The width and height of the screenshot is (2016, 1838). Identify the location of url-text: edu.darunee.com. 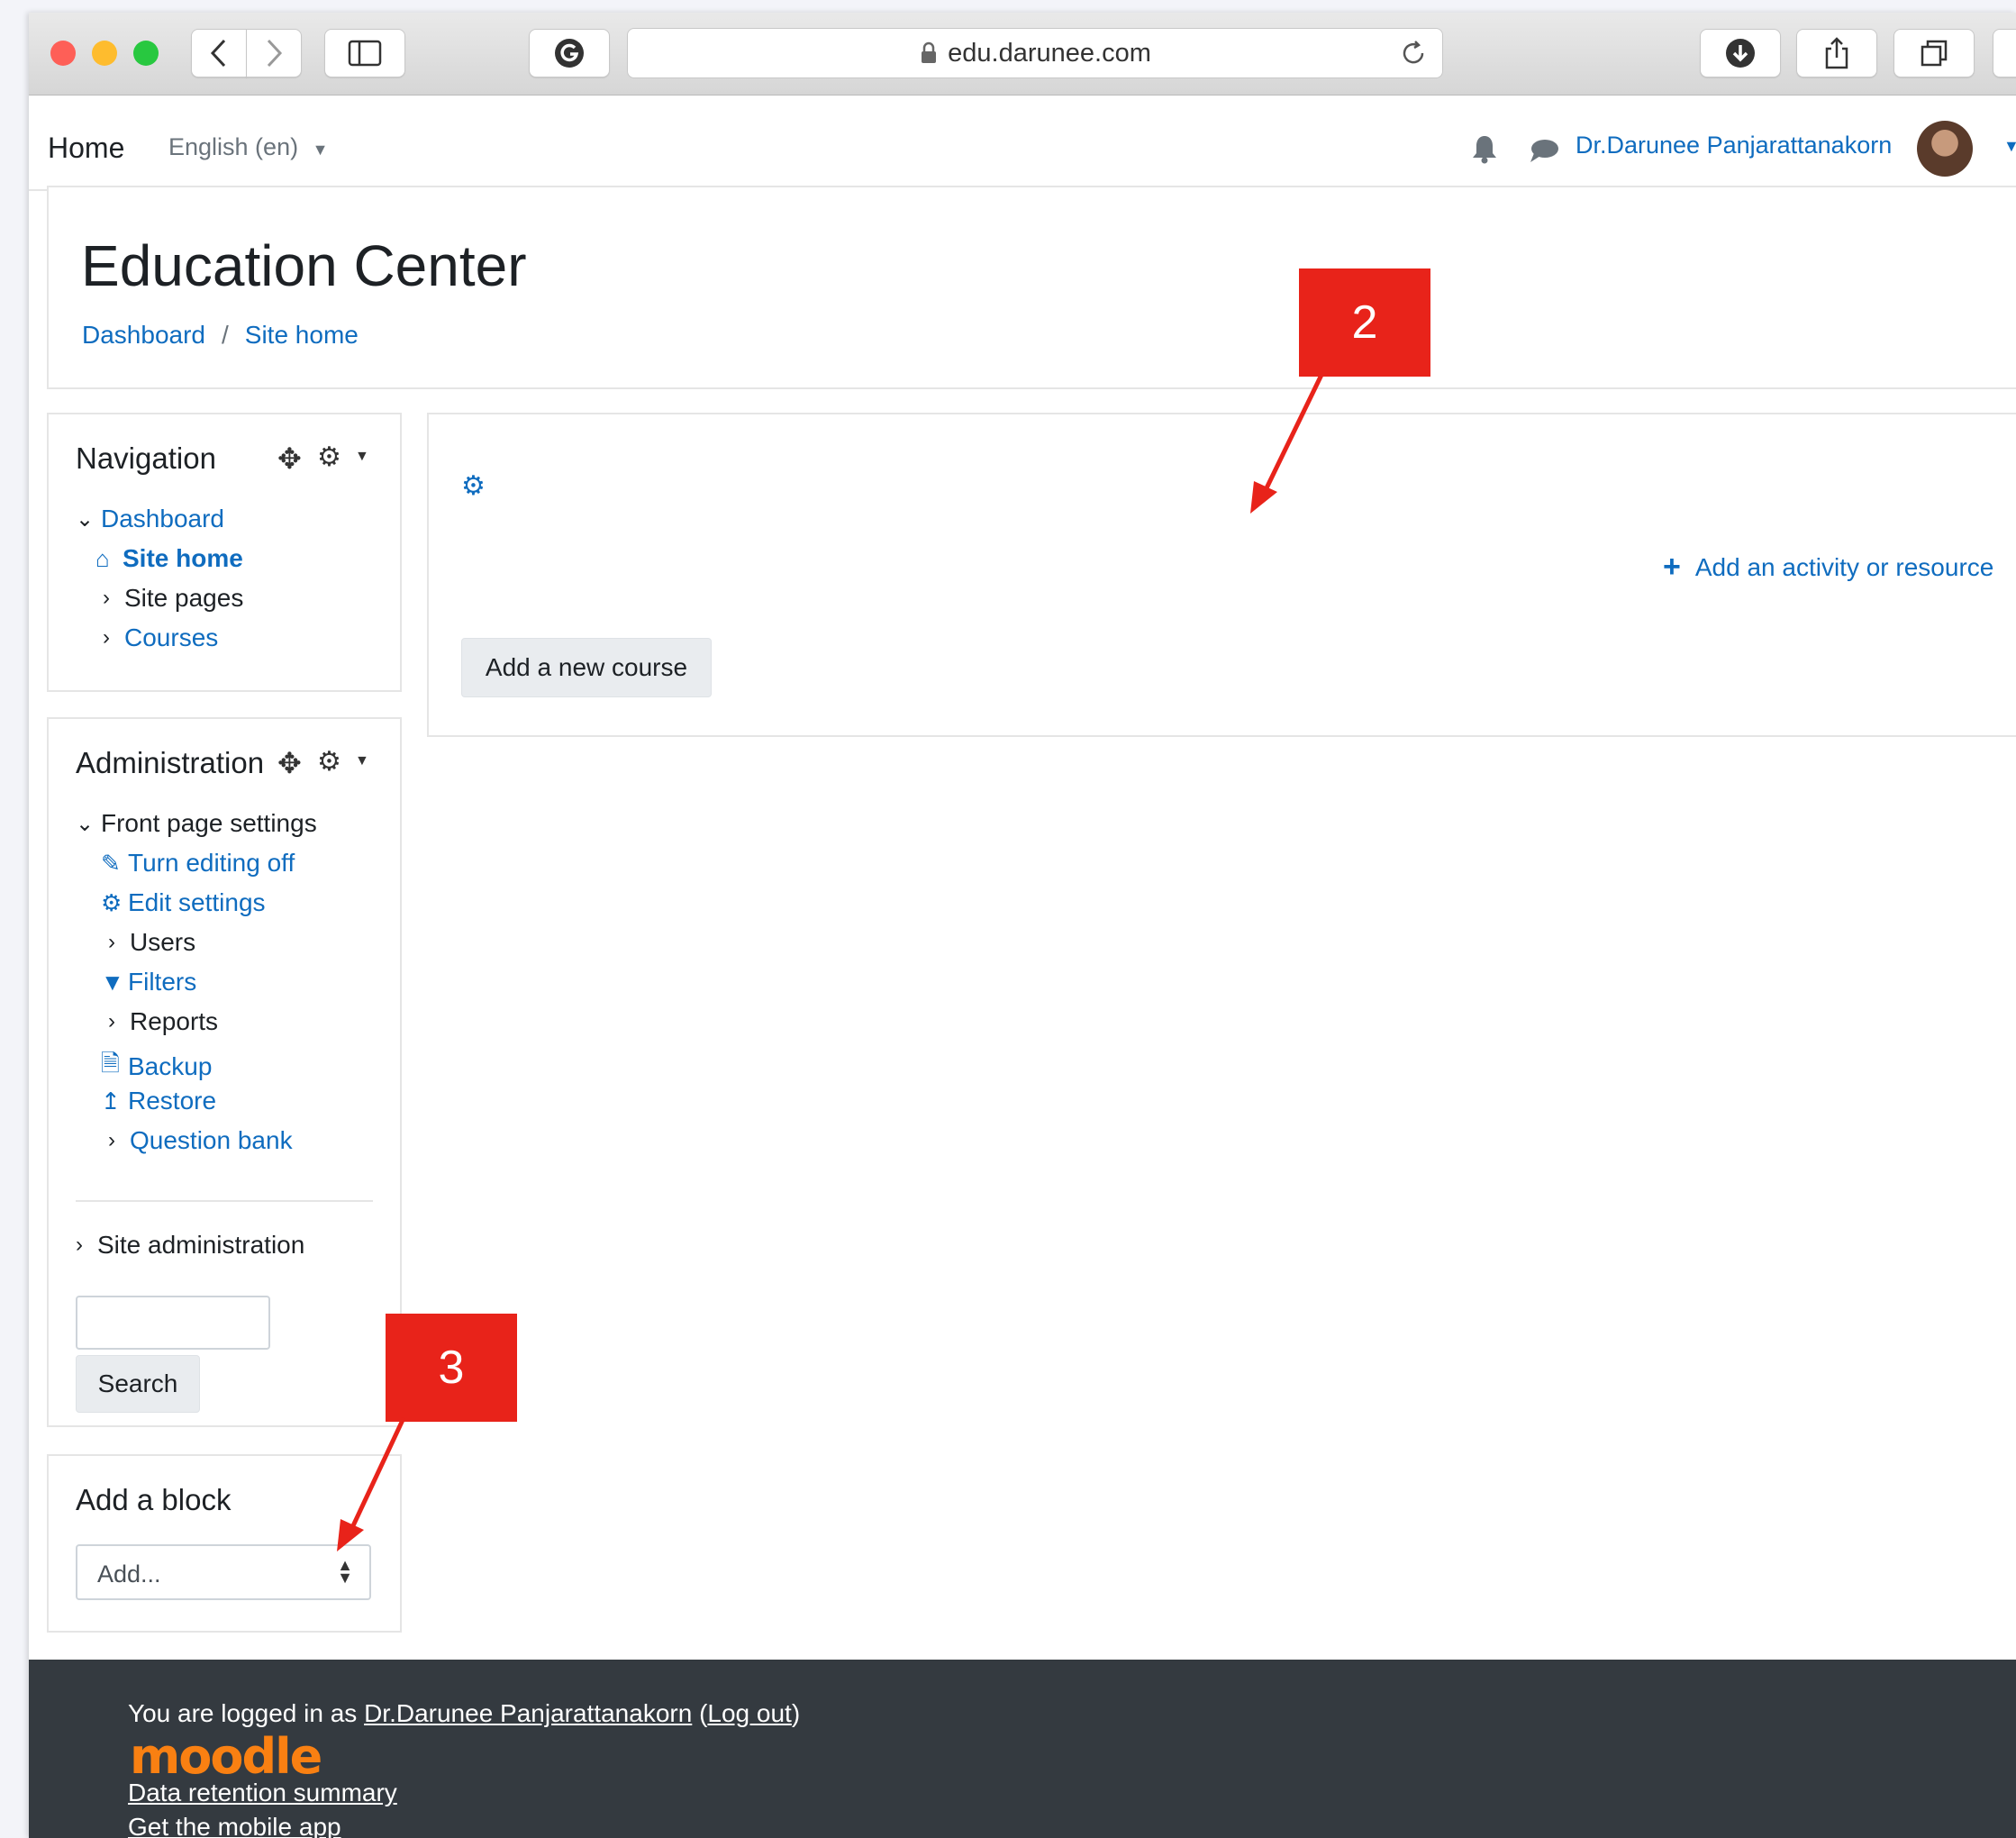
(1050, 53).